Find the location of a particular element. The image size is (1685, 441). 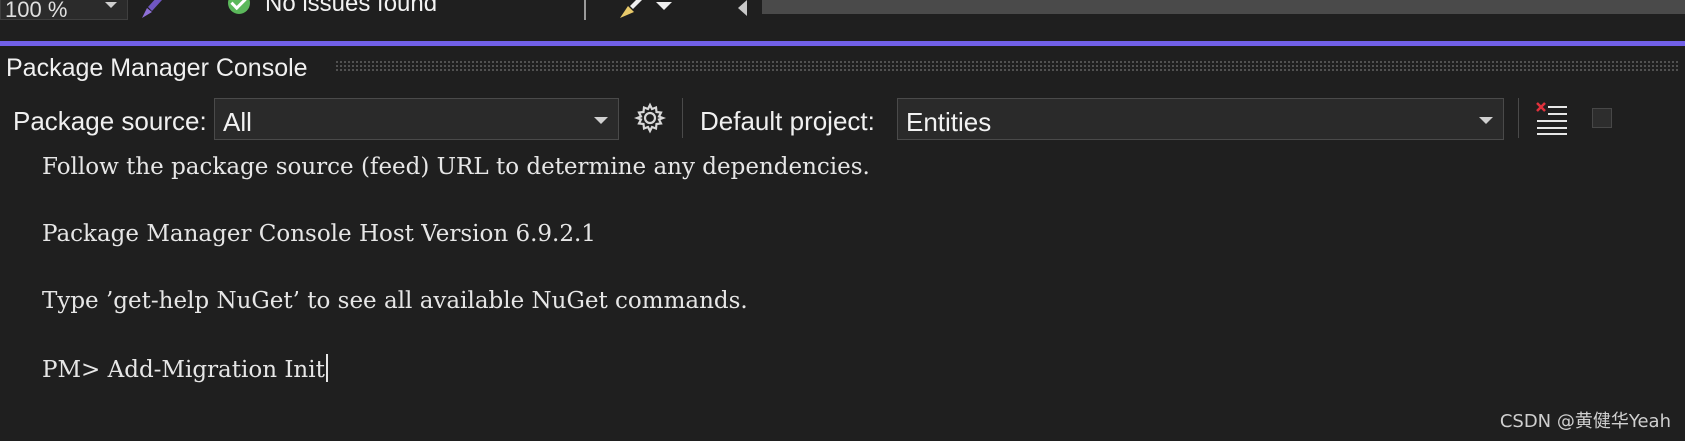

default-project-select: Entities is located at coordinates (1200, 119).